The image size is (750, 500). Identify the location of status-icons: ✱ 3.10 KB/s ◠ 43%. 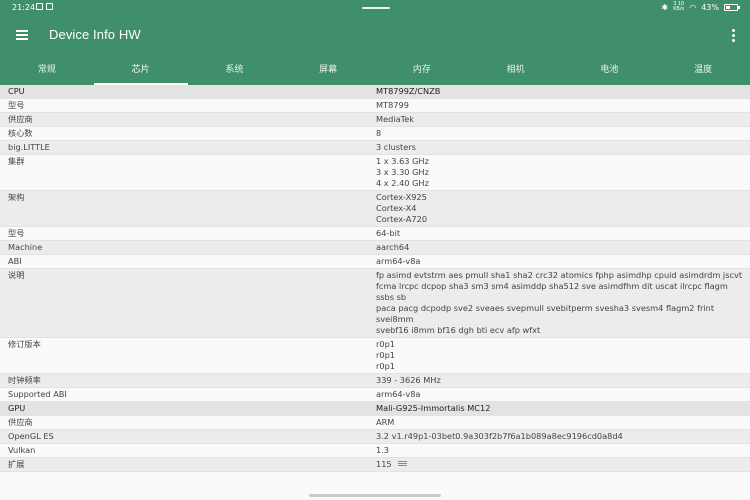
(700, 7).